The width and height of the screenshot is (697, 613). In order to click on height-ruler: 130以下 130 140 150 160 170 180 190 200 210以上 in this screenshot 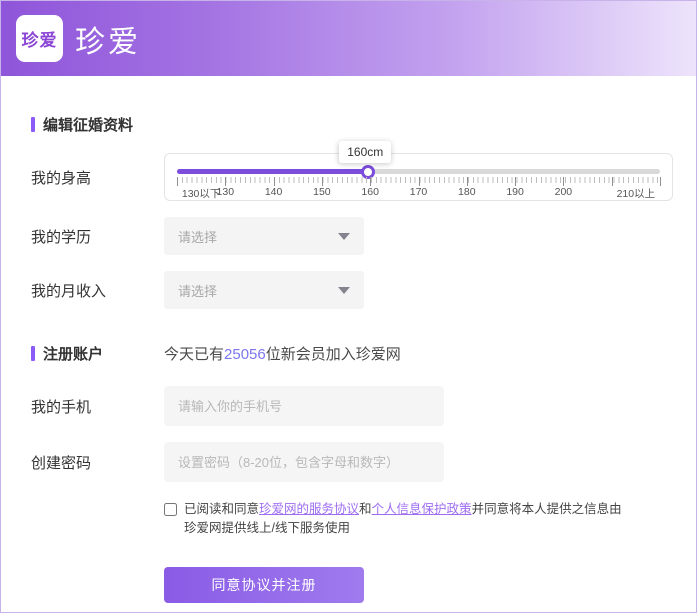, I will do `click(419, 189)`.